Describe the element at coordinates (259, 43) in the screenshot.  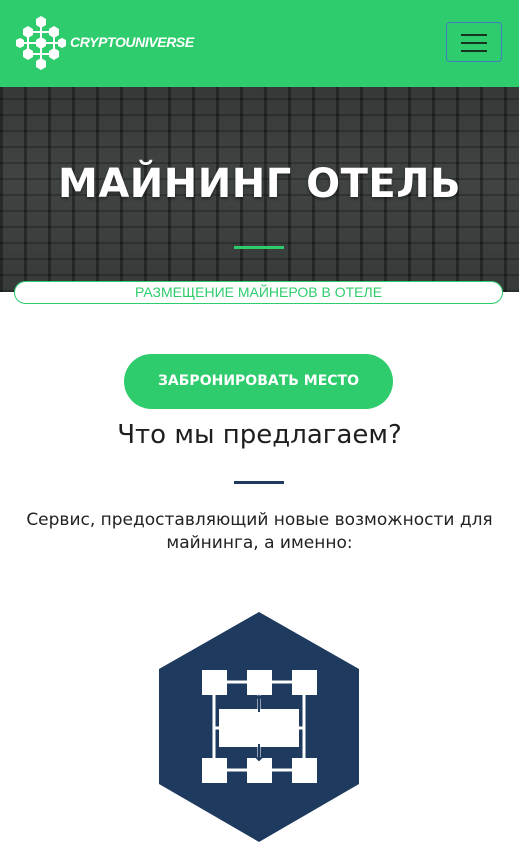
I see `navbar: CRYPTOUNIVERSE` at that location.